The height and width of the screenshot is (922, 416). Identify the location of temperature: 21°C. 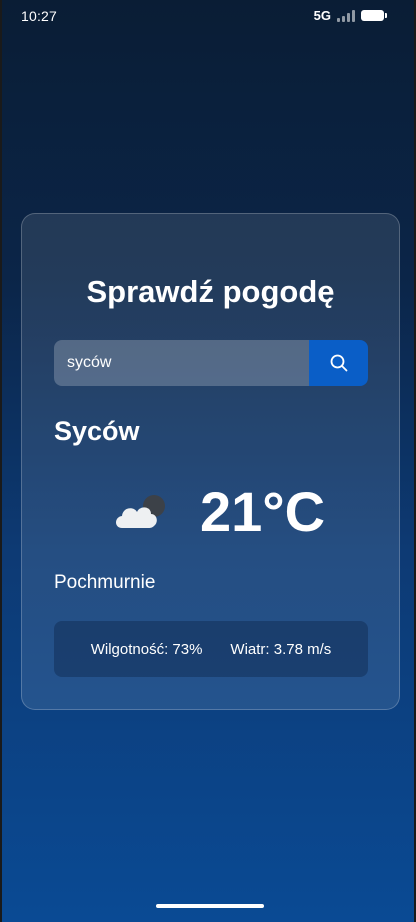
(263, 511).